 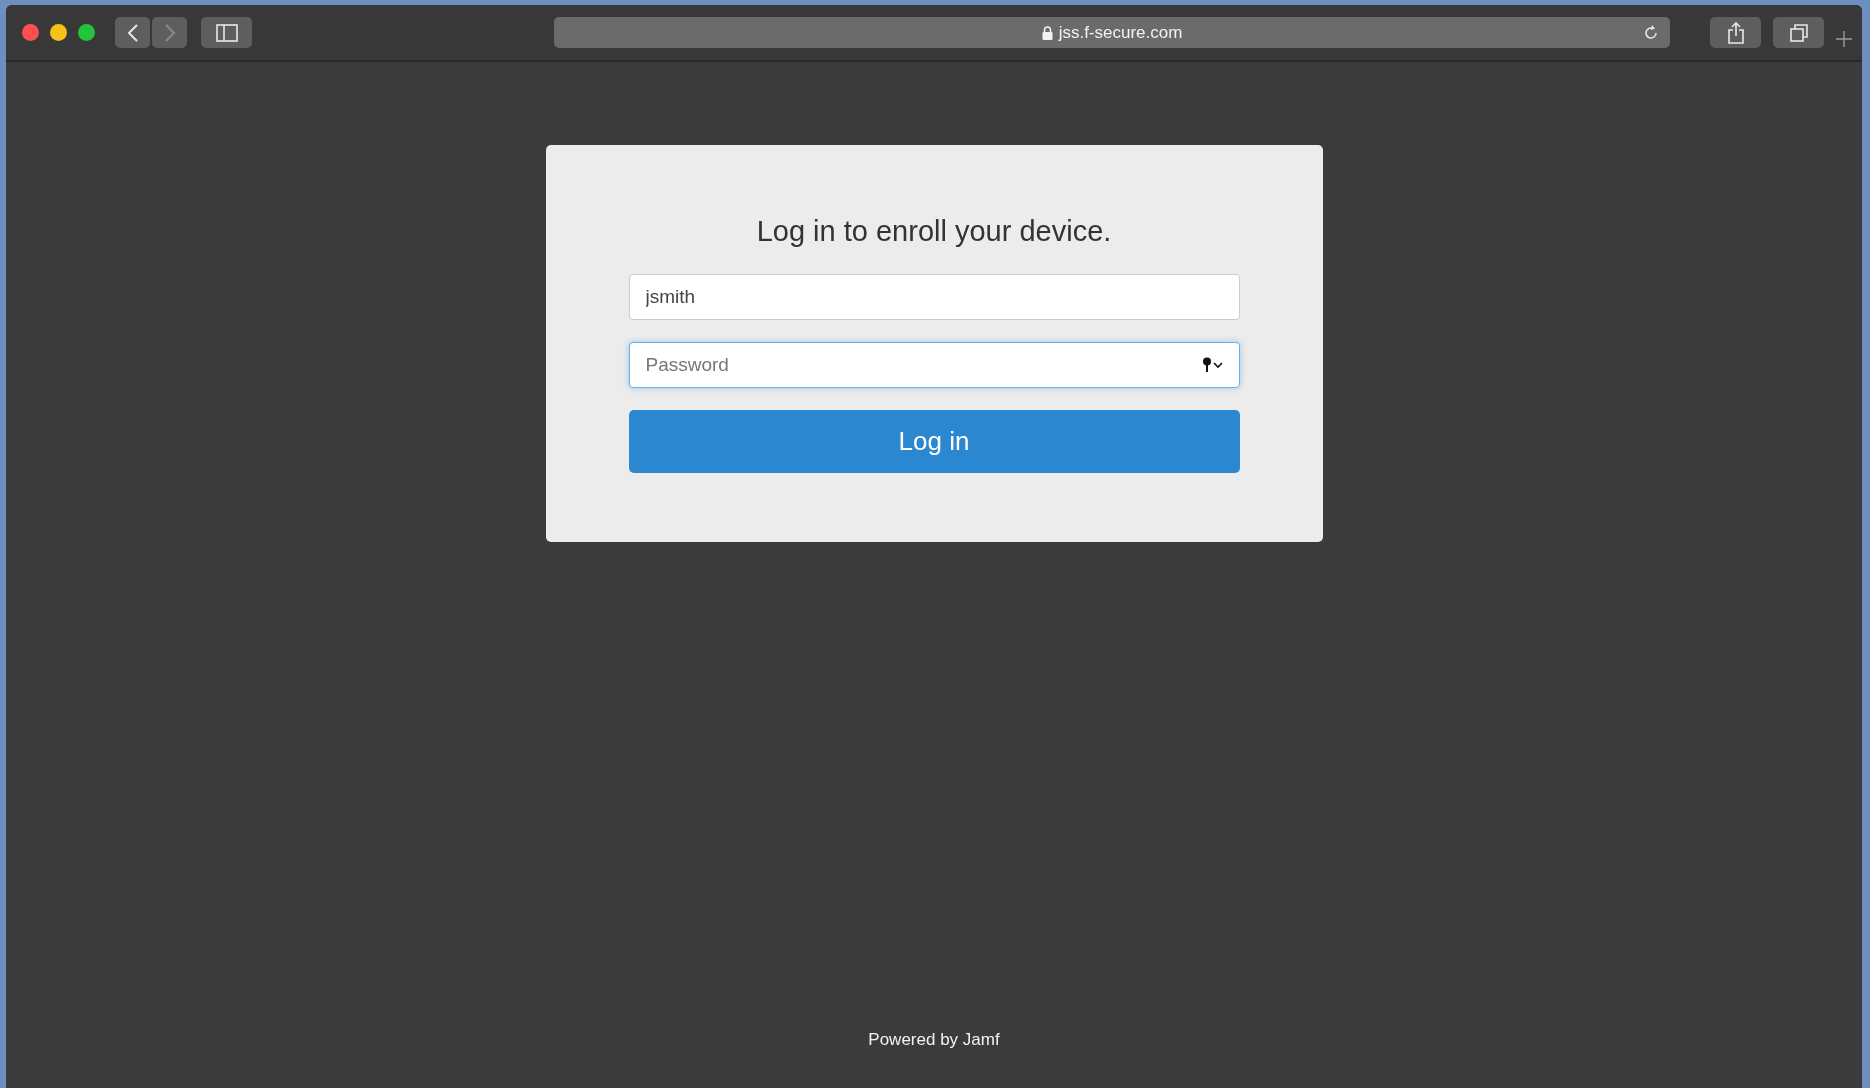 I want to click on minimize-button, so click(x=58, y=32).